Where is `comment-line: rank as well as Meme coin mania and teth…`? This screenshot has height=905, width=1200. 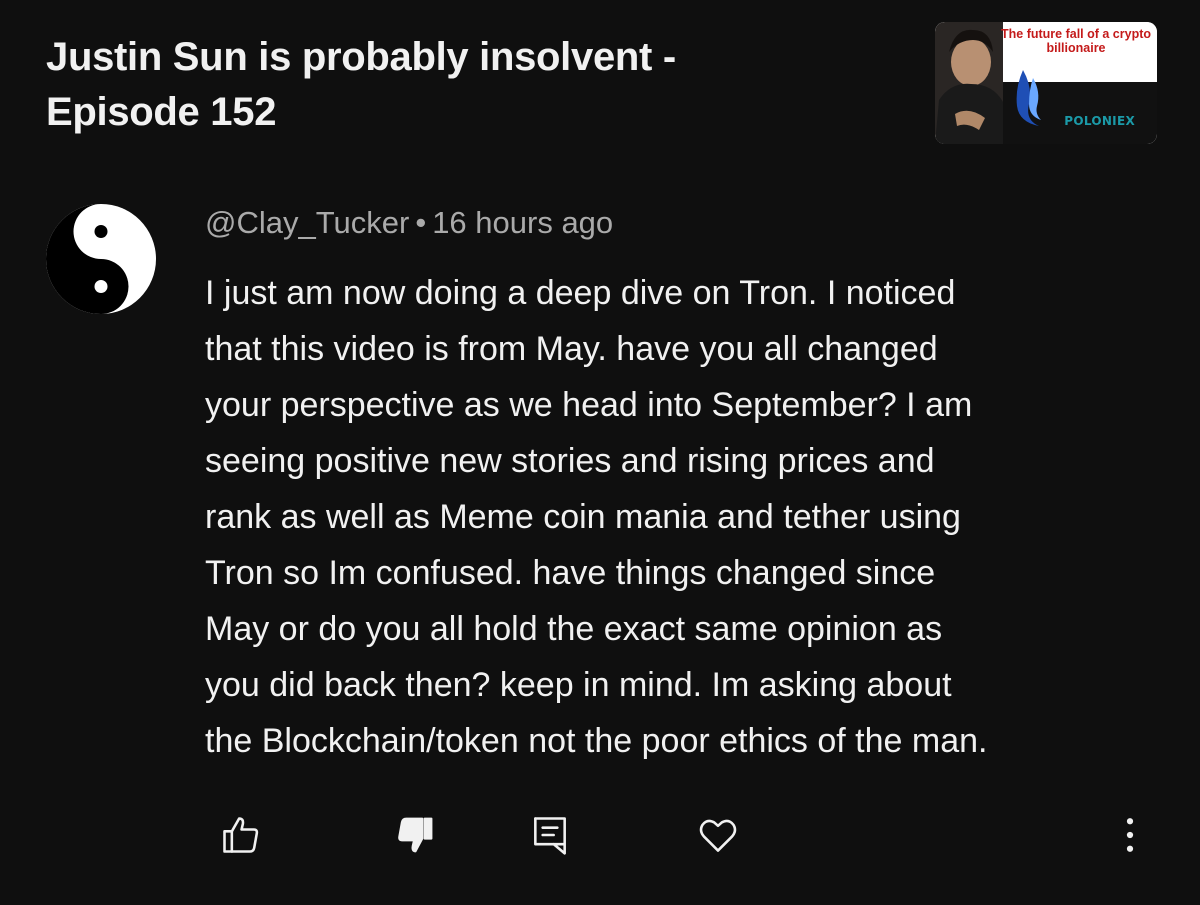 comment-line: rank as well as Meme coin mania and teth… is located at coordinates (583, 517).